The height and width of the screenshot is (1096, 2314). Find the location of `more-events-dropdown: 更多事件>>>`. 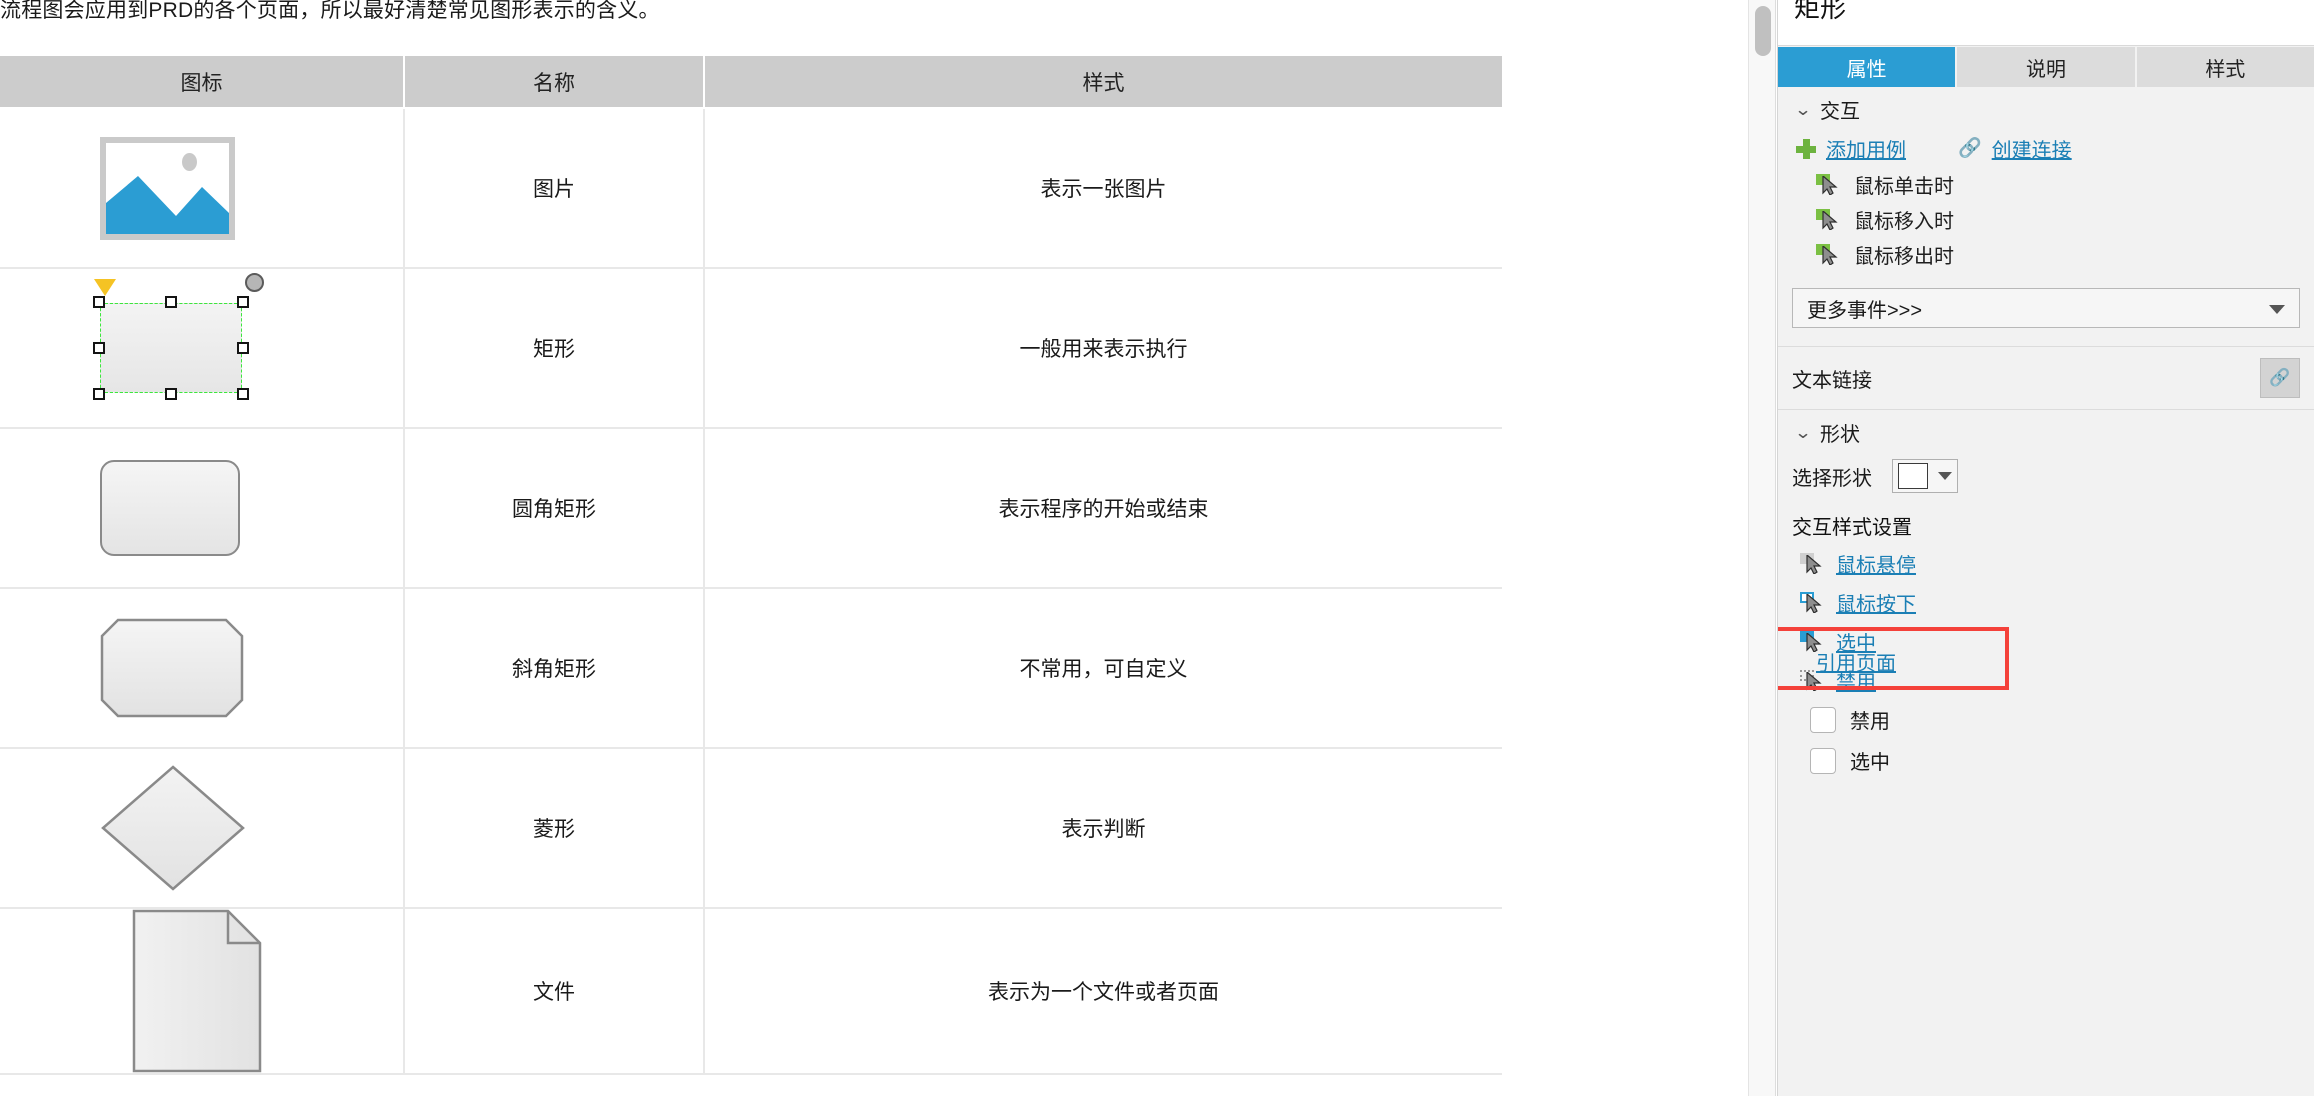

more-events-dropdown: 更多事件>>> is located at coordinates (2046, 308).